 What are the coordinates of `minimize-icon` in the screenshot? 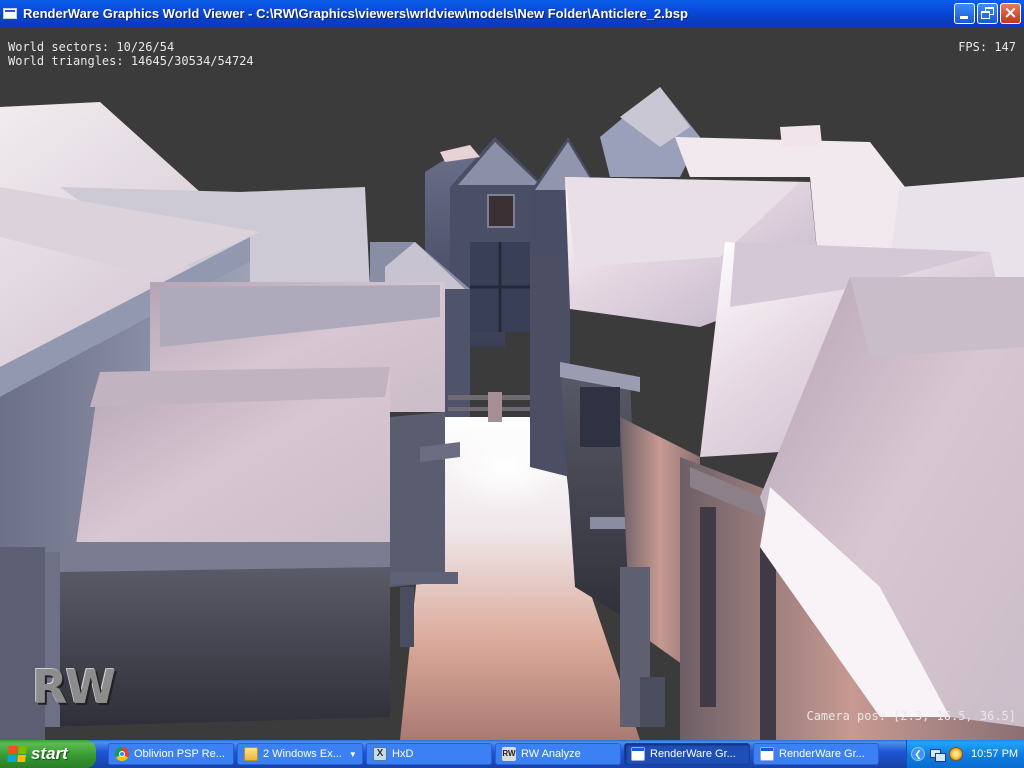 It's located at (964, 17).